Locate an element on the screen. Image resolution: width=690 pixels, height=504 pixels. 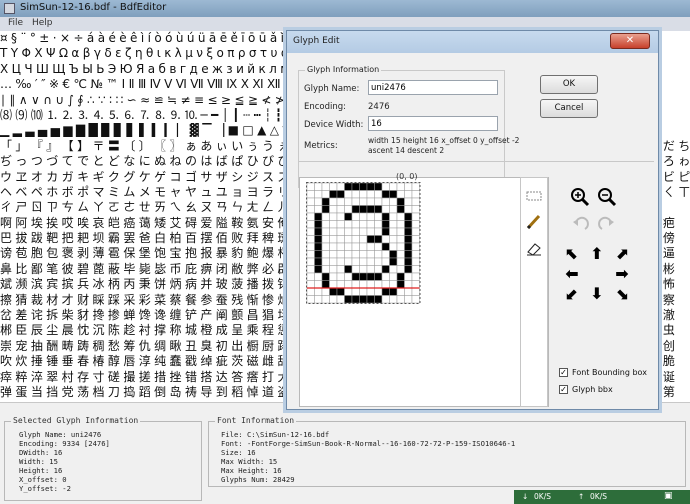
move-up-icon: ⬆ is located at coordinates (597, 254).